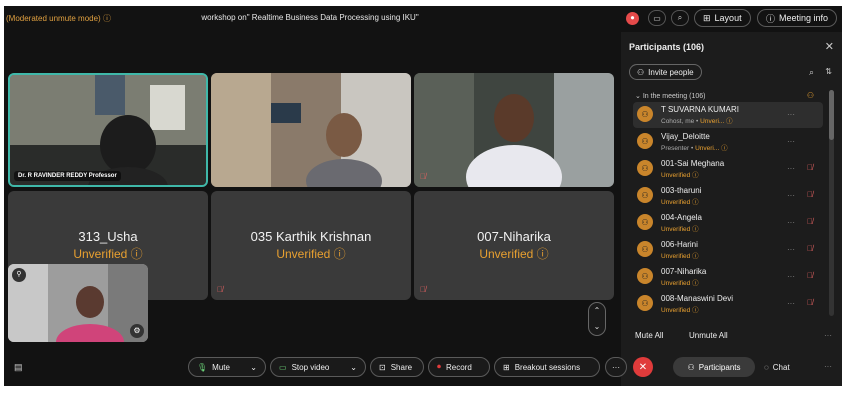 The image size is (862, 416). I want to click on participant-row: ⚇ 001-Sai Meghana Unverified ⓘ ··· 🎙̸, so click(728, 169).